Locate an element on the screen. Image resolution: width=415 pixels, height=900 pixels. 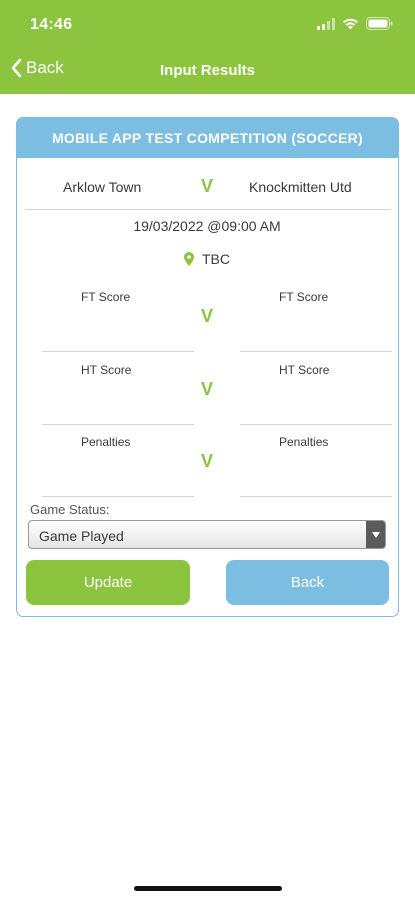
teams-row: Arklow Town V Knockmitten Utd is located at coordinates (207, 188).